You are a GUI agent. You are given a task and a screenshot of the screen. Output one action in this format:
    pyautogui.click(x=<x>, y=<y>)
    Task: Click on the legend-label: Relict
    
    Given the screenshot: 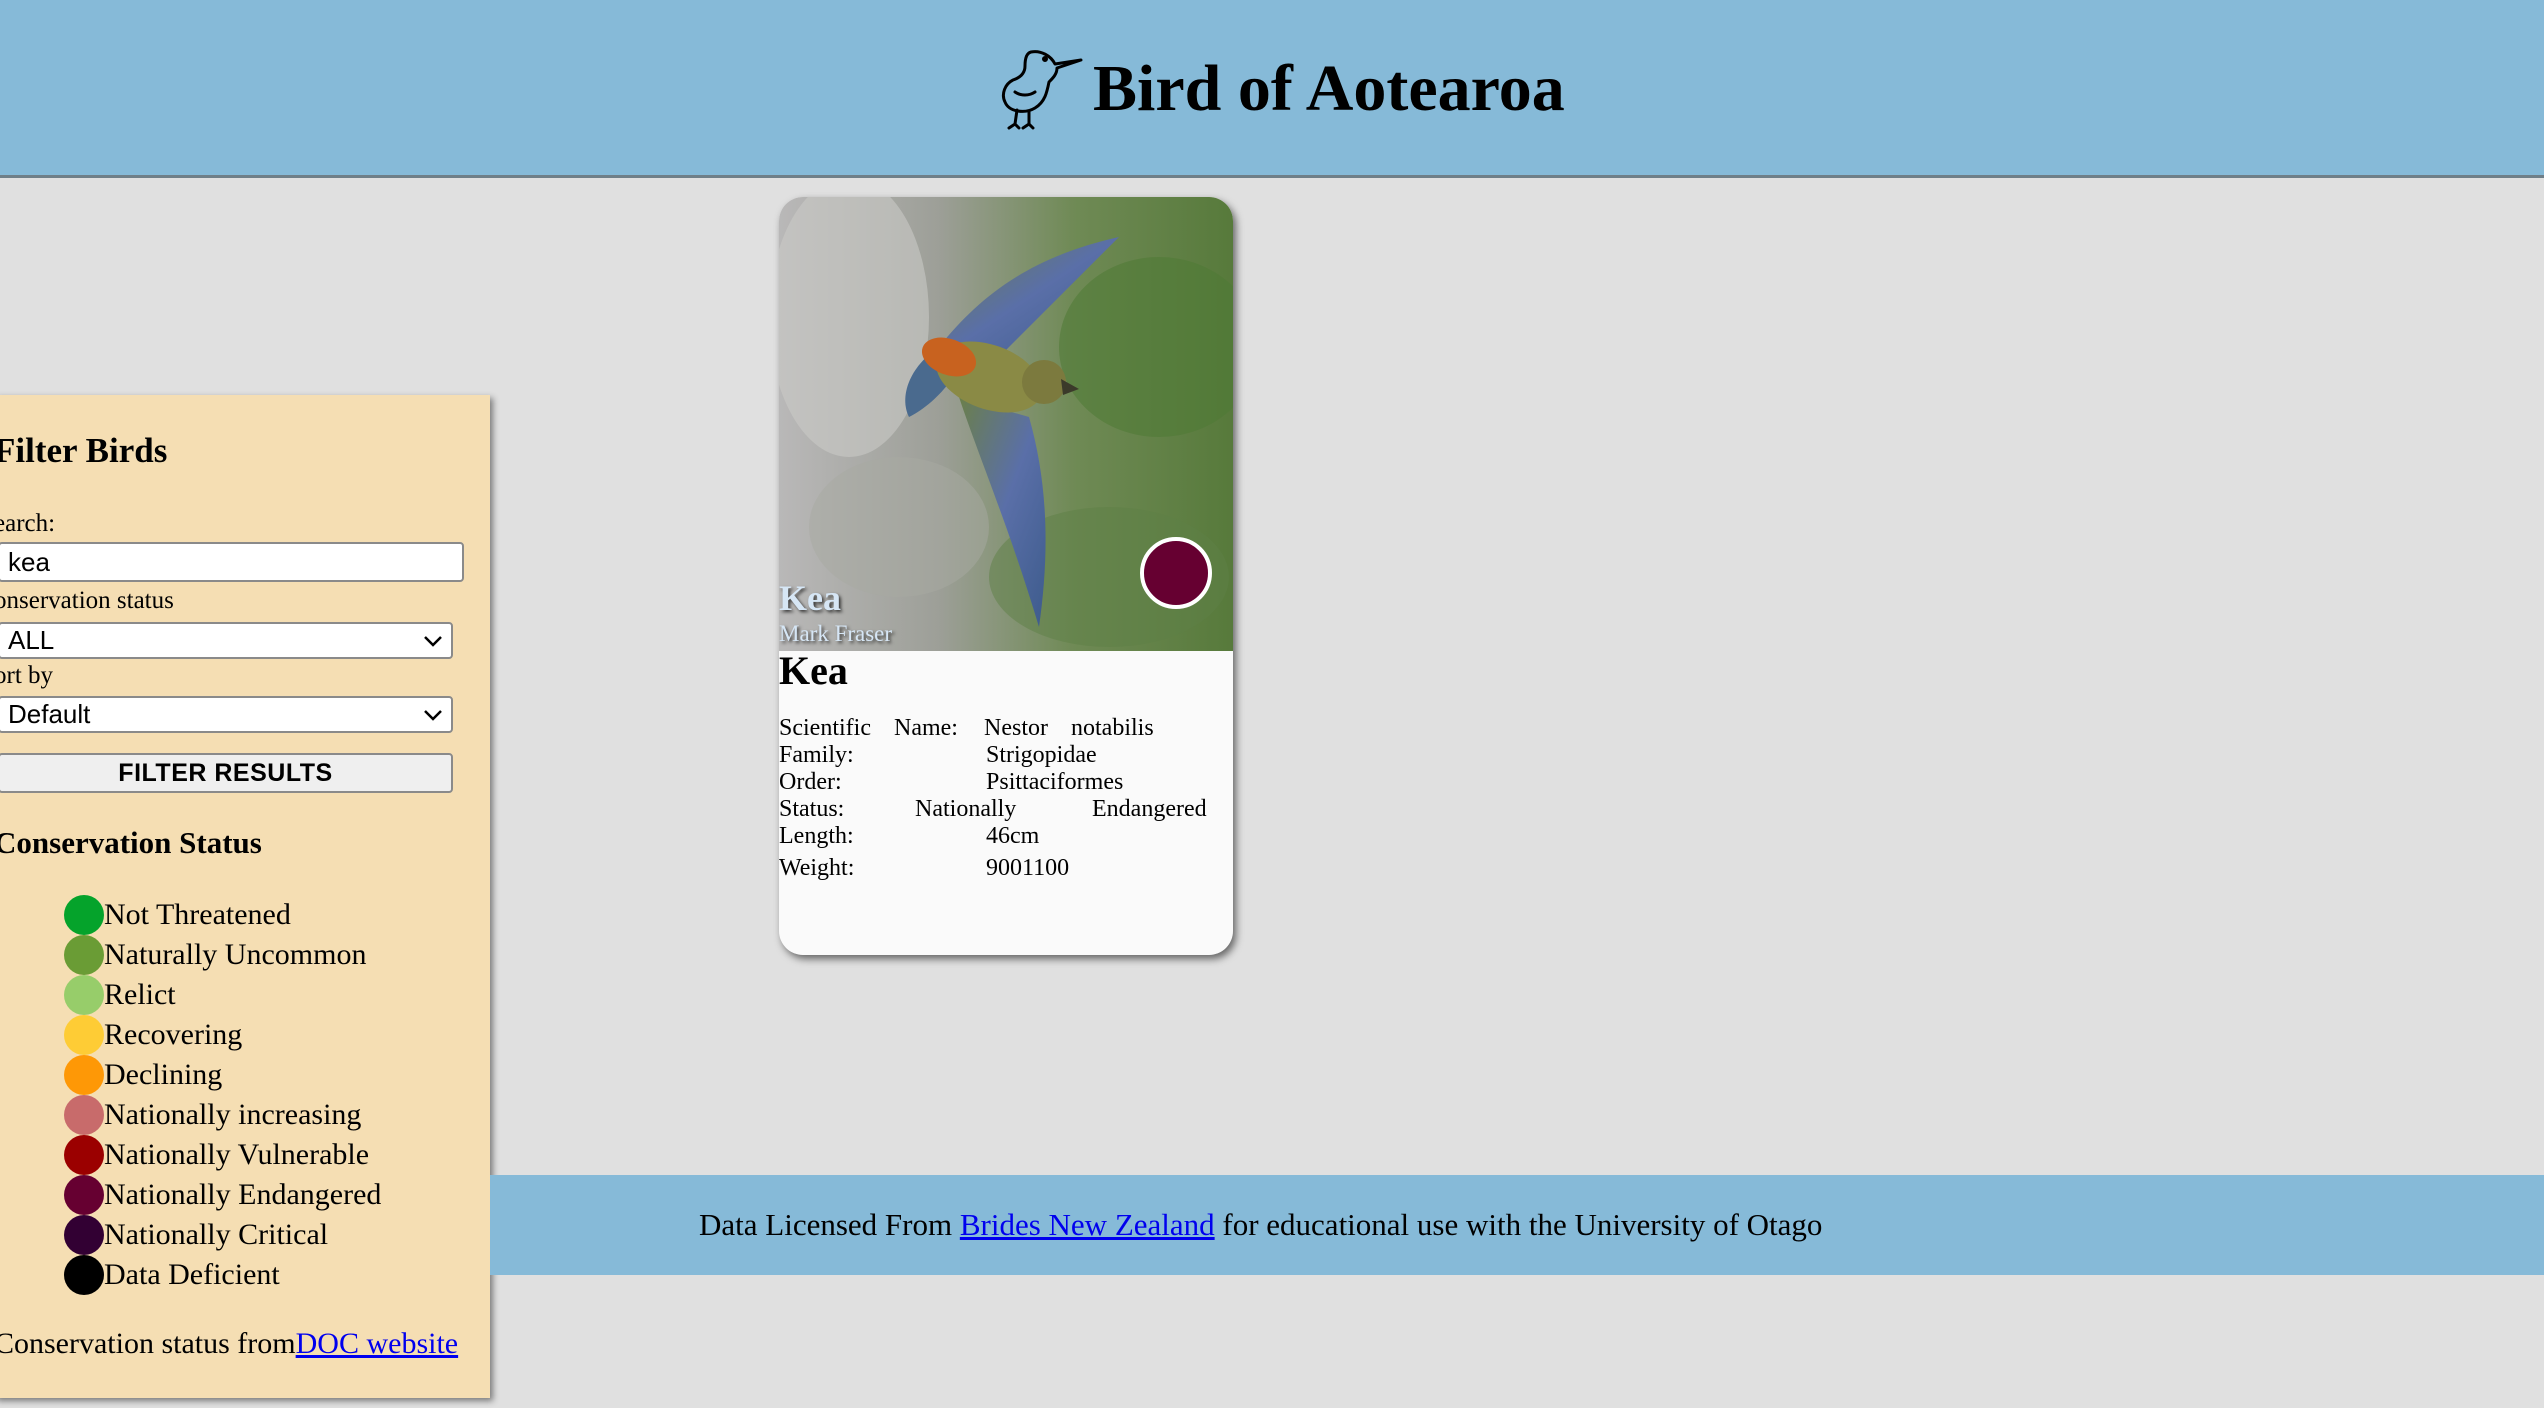 What is the action you would take?
    pyautogui.click(x=140, y=994)
    